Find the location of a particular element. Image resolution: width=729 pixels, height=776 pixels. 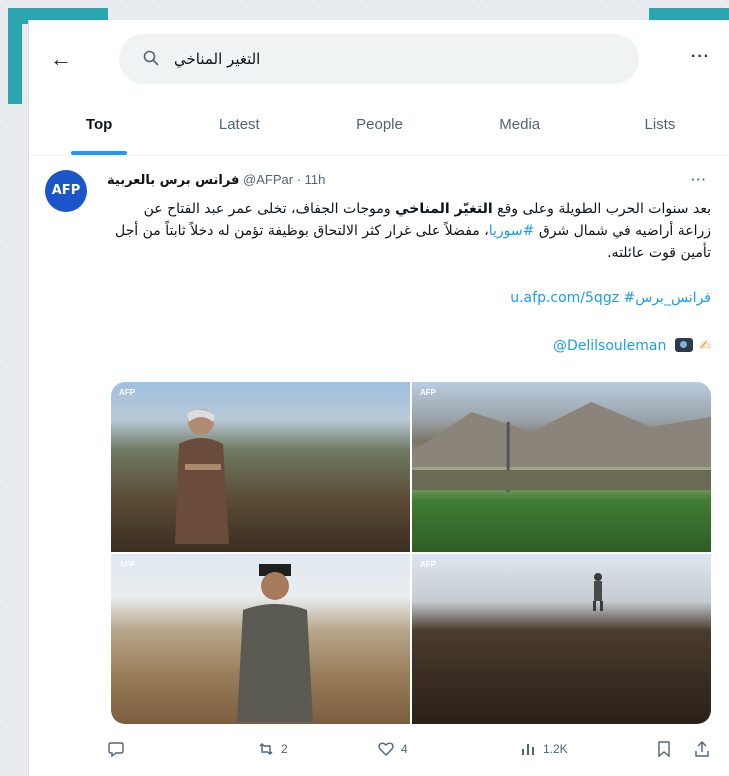

photo-man-standing: AFP is located at coordinates (260, 639).